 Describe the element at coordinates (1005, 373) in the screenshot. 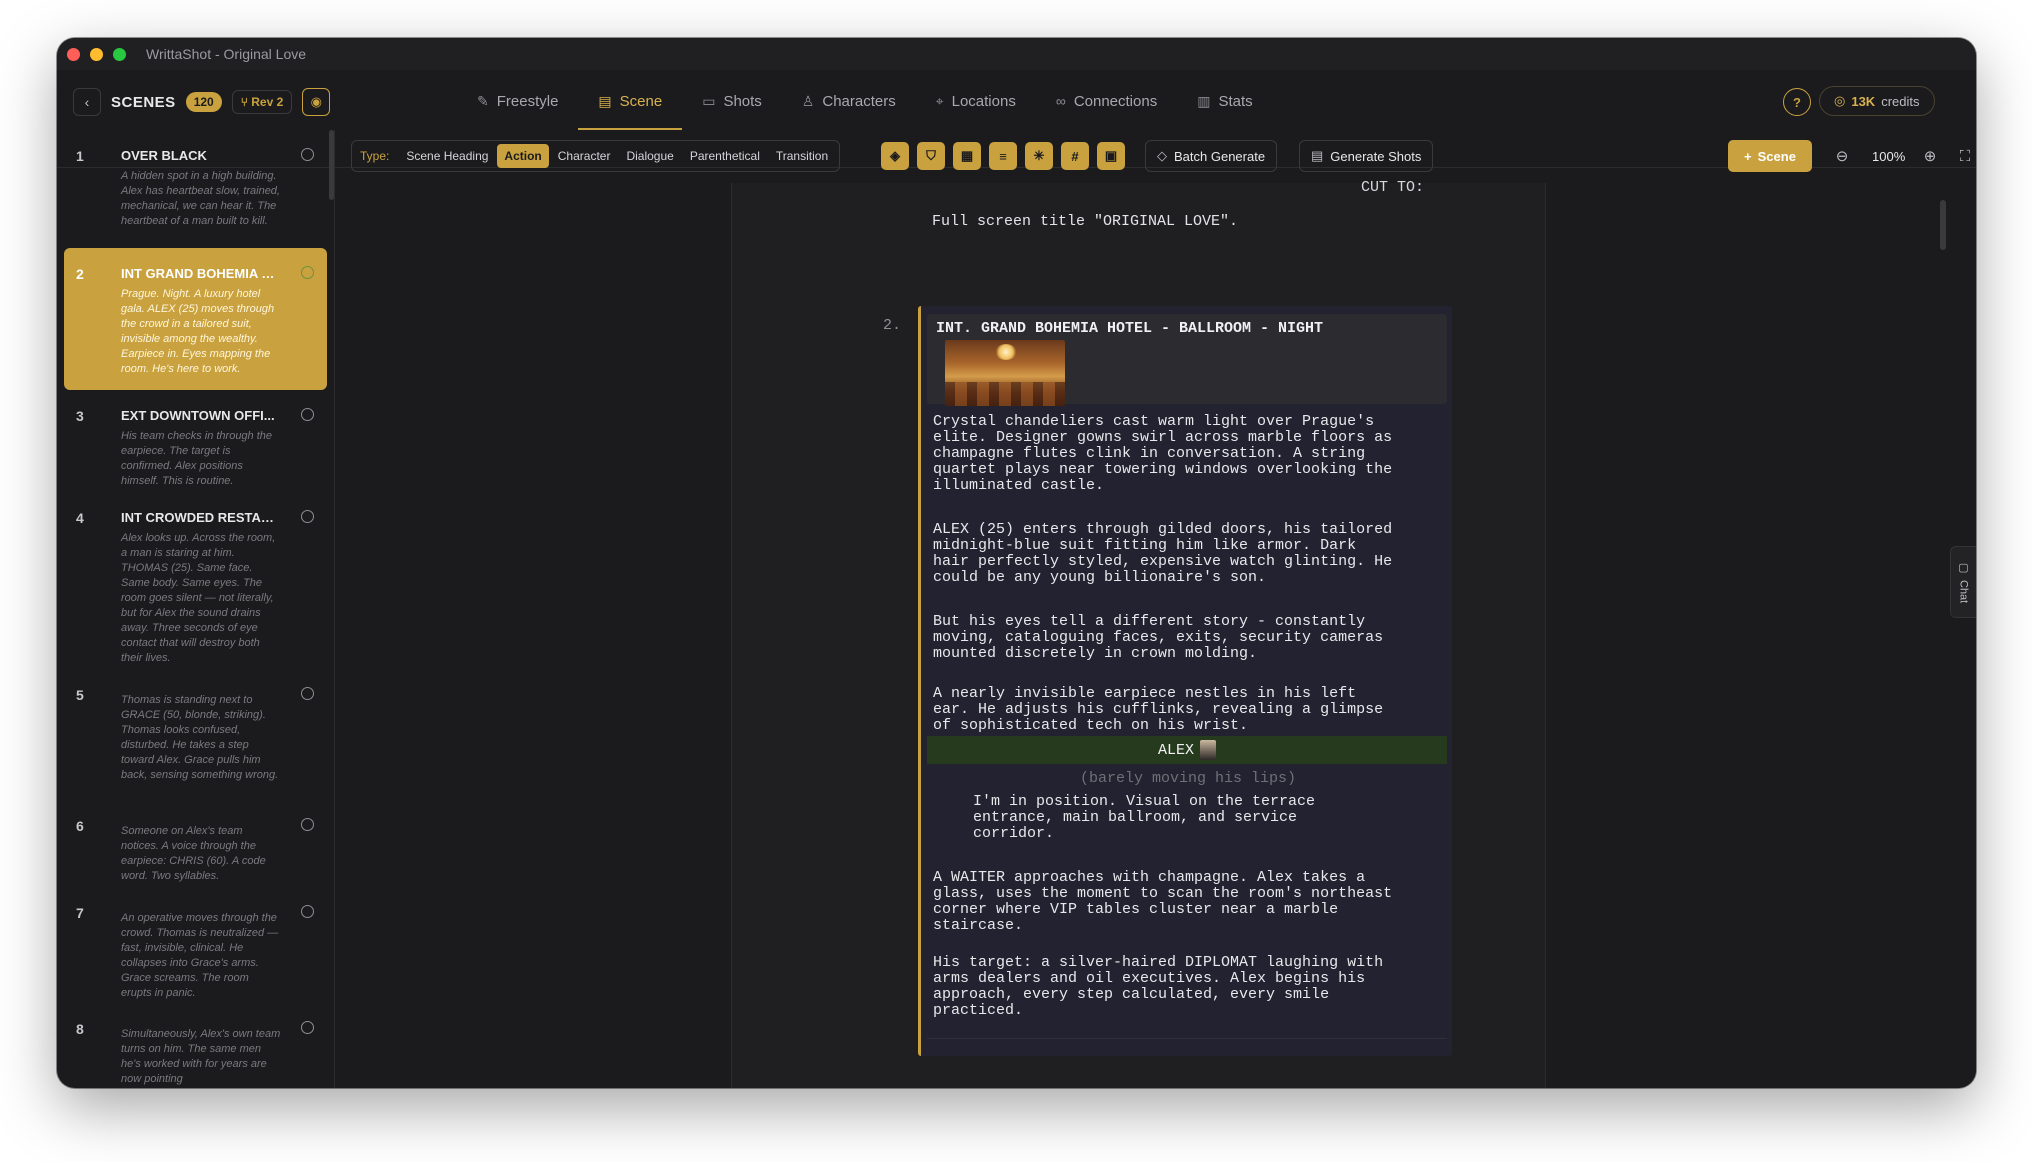

I see `location-thumbnail` at that location.